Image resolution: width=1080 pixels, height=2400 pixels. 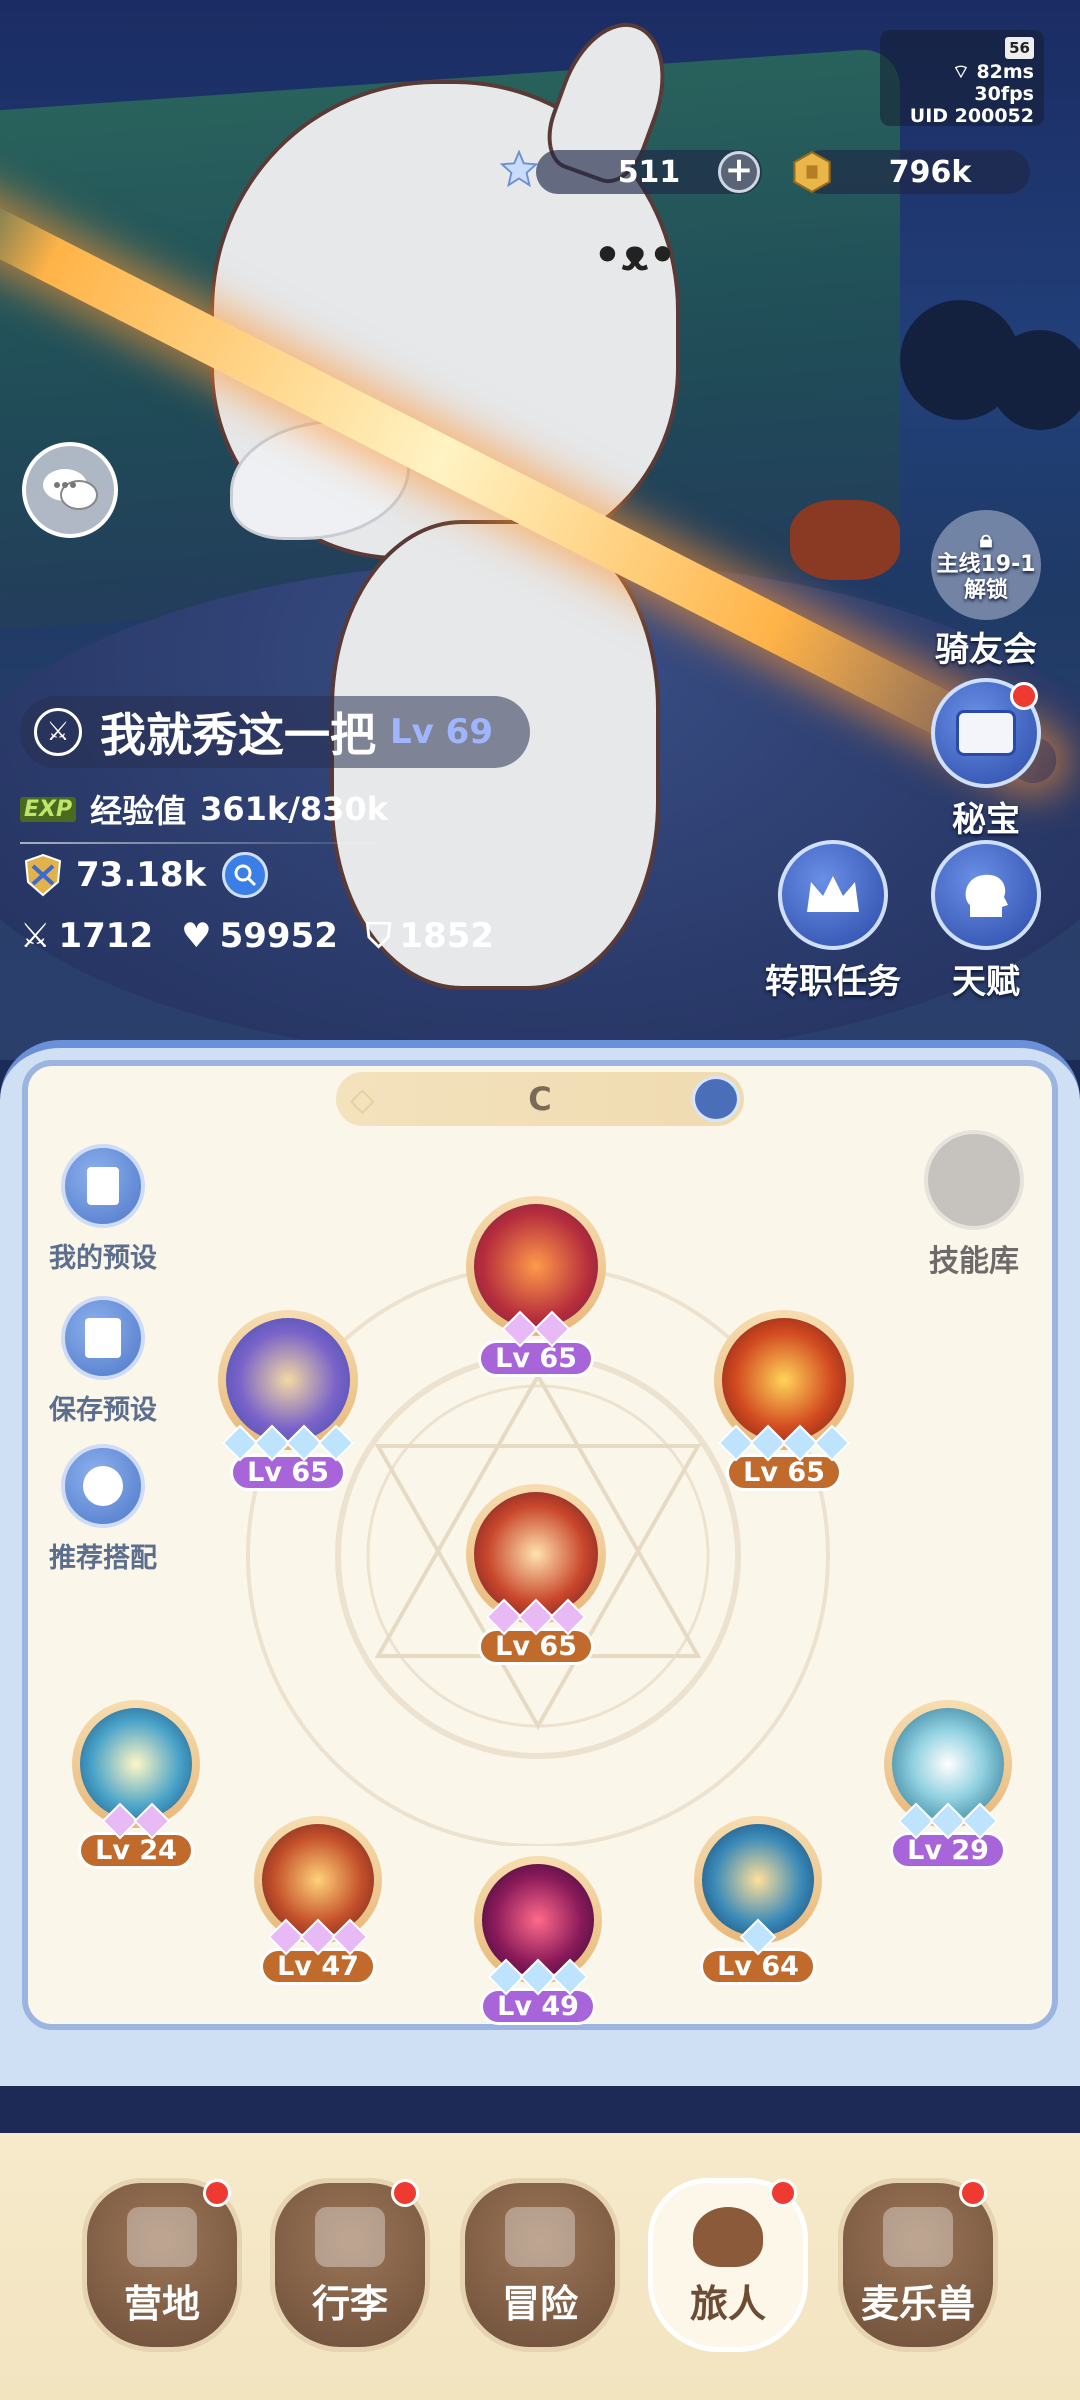 I want to click on uid-text: UID 200052, so click(x=971, y=116).